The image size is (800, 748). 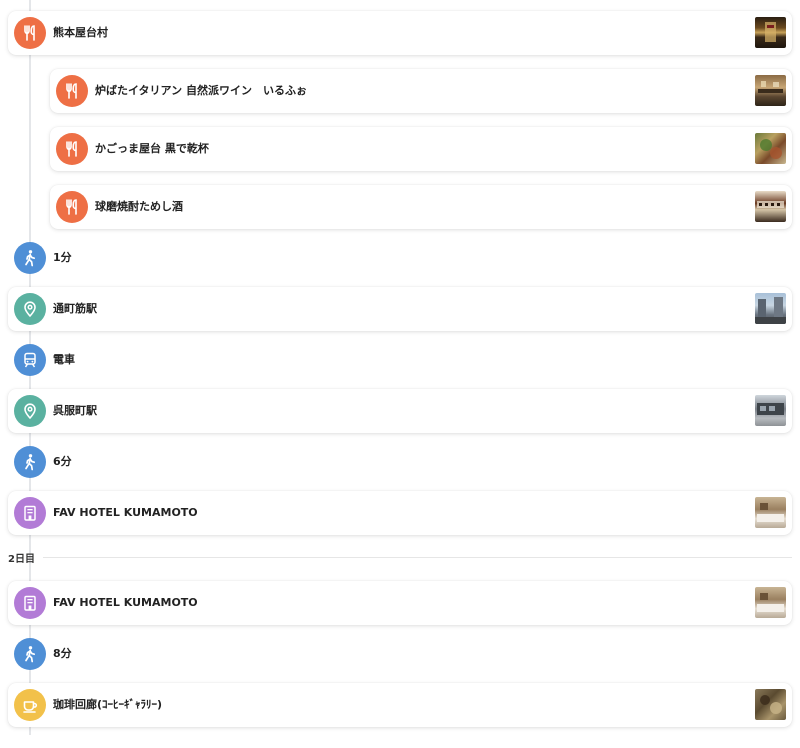 What do you see at coordinates (400, 462) in the screenshot?
I see `move-step-walk: 6分` at bounding box center [400, 462].